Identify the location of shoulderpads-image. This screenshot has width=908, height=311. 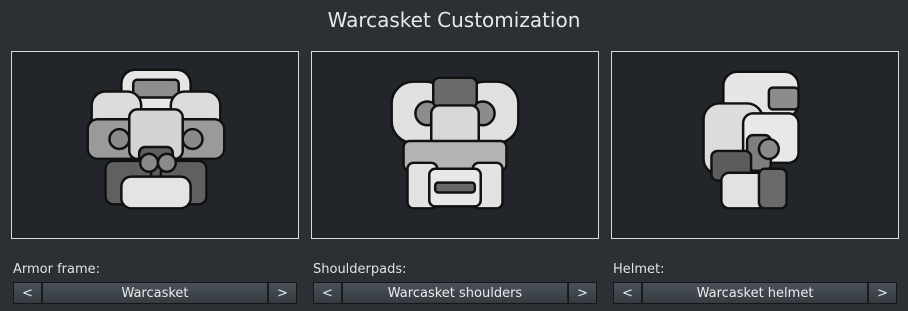
(455, 143).